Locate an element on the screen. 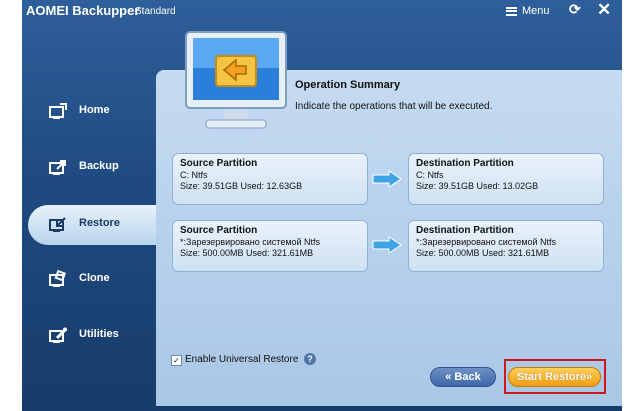 The image size is (640, 411). close-icon: ✕ is located at coordinates (604, 10).